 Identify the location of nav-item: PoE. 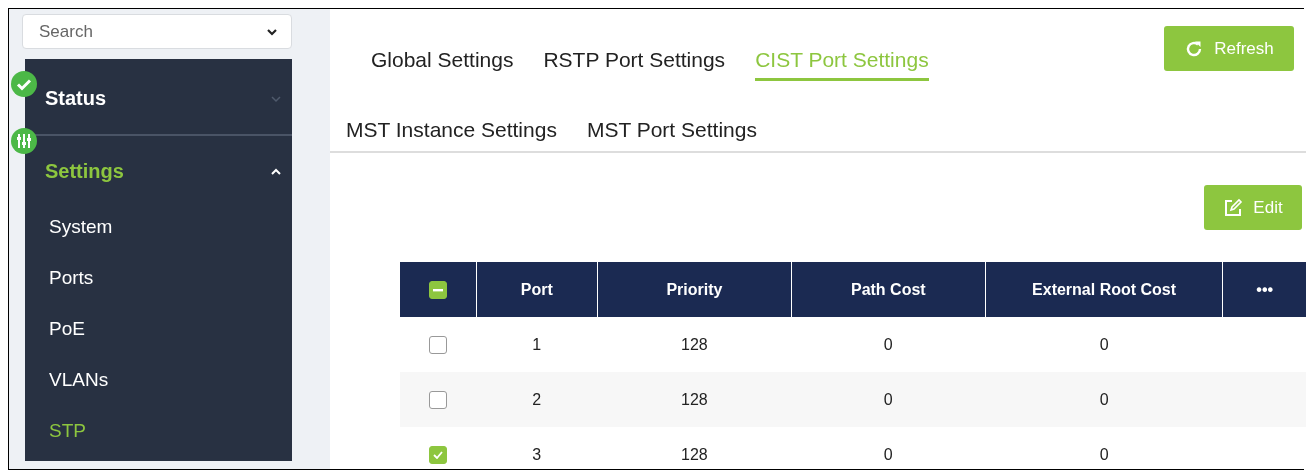
(158, 334).